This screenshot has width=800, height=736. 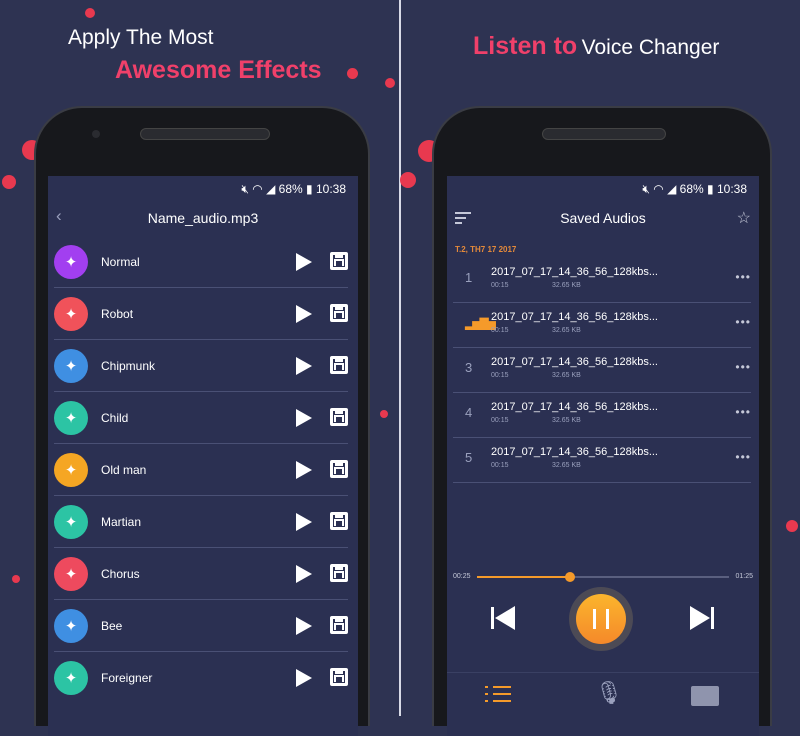 I want to click on microphone-icon: 🎙︎, so click(x=609, y=693).